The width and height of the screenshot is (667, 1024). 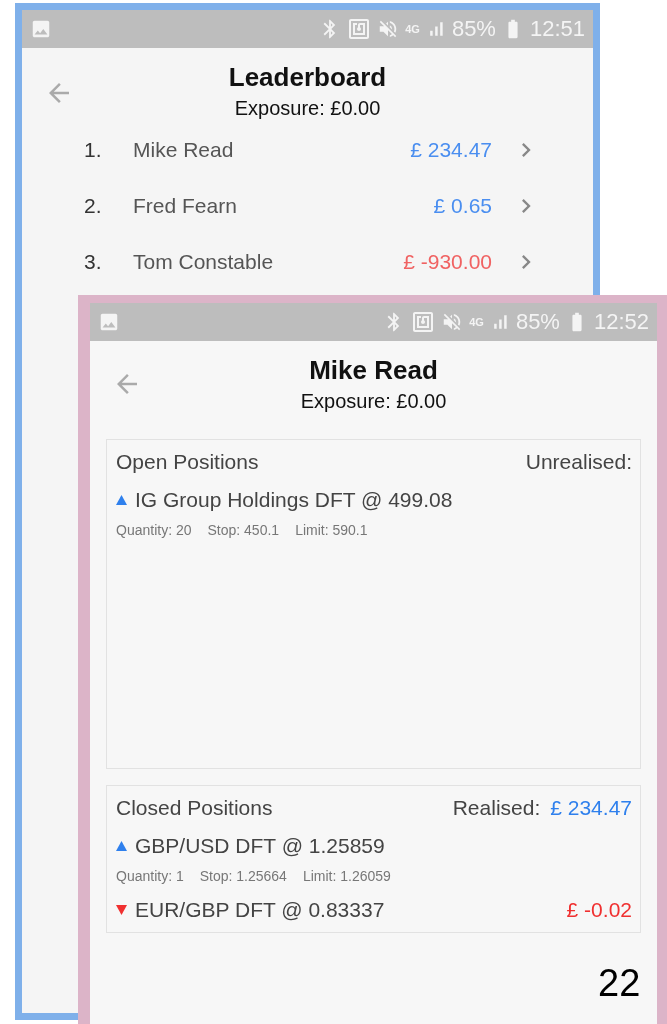 What do you see at coordinates (599, 910) in the screenshot?
I see `position-pnl: £ -0.02` at bounding box center [599, 910].